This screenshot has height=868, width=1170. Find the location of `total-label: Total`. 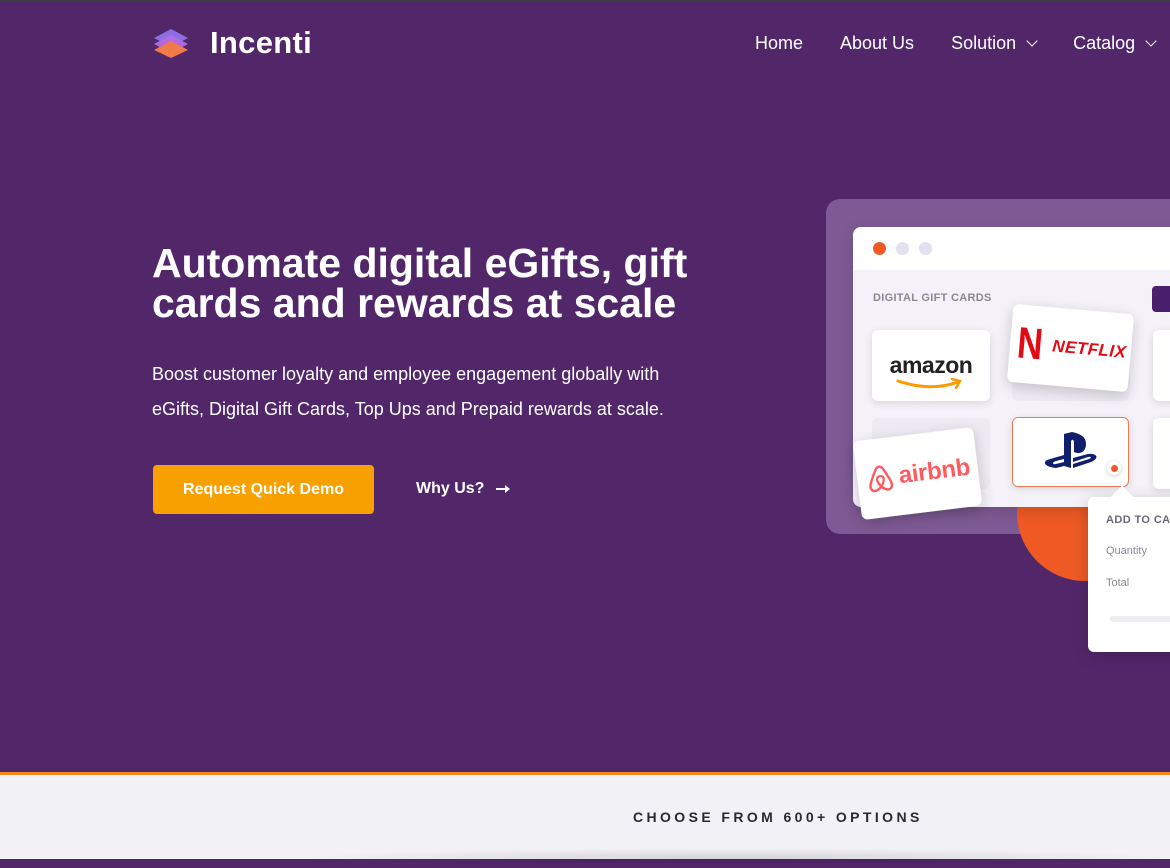

total-label: Total is located at coordinates (1118, 583).